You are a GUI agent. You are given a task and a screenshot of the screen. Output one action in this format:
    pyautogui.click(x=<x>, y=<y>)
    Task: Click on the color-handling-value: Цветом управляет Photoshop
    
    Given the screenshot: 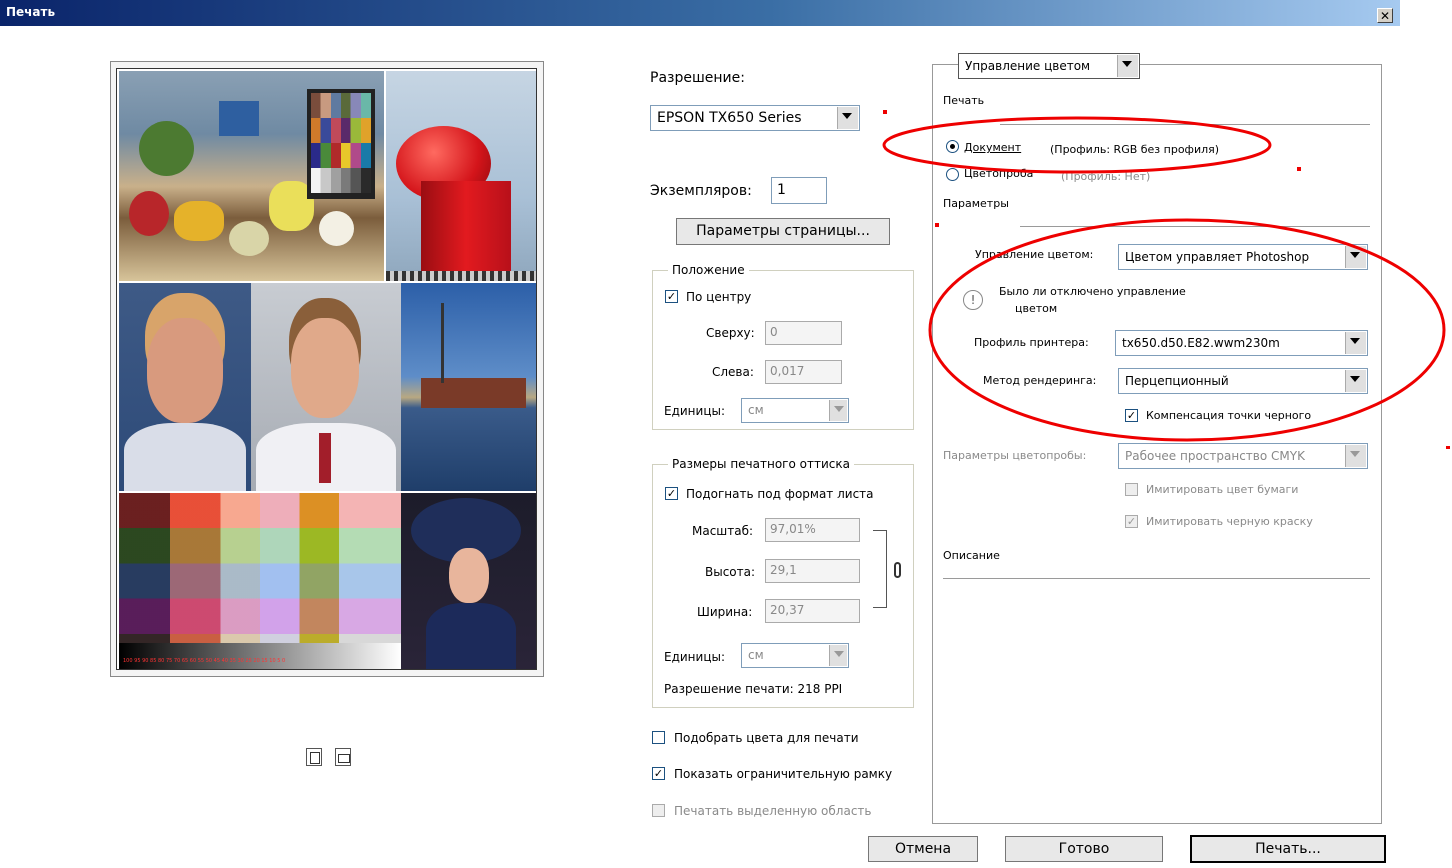 What is the action you would take?
    pyautogui.click(x=1217, y=257)
    